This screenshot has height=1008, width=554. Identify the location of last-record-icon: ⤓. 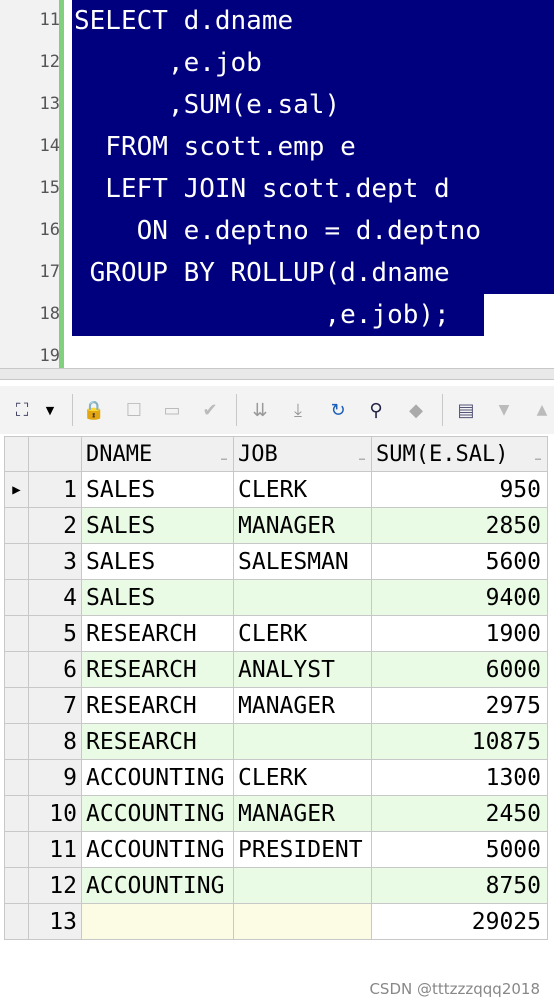
(298, 410).